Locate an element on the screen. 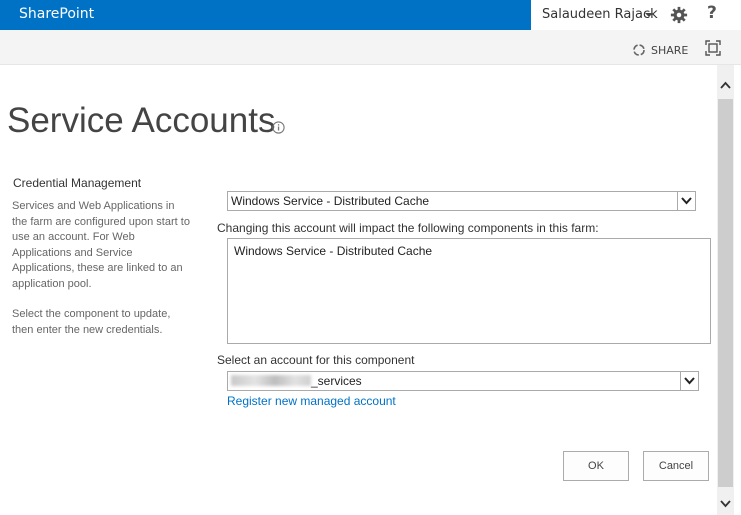  brand-bar: SharePoint is located at coordinates (265, 15).